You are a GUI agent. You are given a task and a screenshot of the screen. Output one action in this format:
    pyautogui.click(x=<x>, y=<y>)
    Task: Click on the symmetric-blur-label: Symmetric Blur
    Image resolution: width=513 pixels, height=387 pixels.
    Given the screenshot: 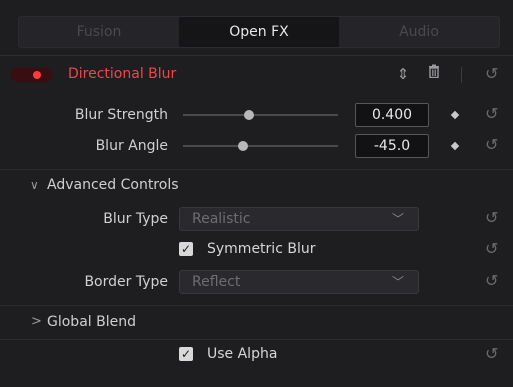 What is the action you would take?
    pyautogui.click(x=261, y=249)
    